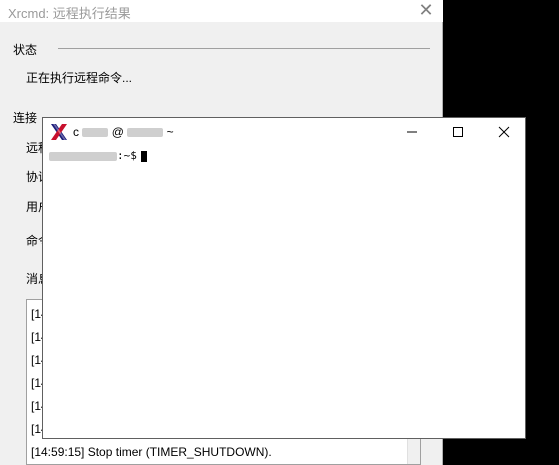 The image size is (559, 465). Describe the element at coordinates (69, 13) in the screenshot. I see `dialog-title: Xrcmd: 远程执行结果` at that location.